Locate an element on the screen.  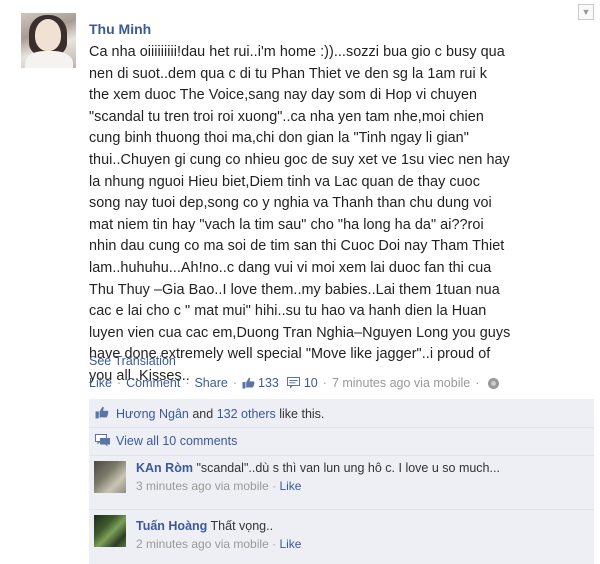
globe-icon is located at coordinates (494, 383).